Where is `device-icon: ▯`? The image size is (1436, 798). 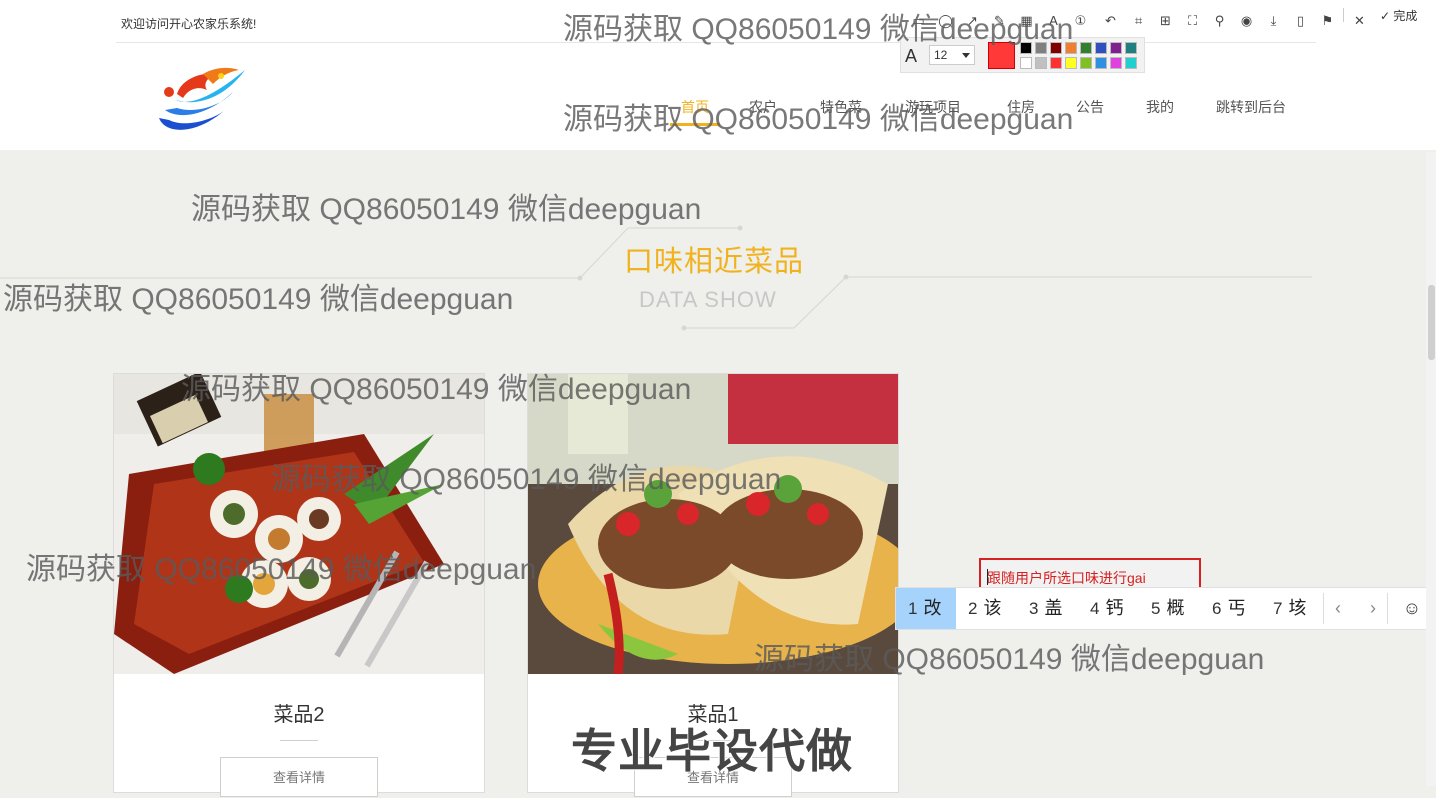
device-icon: ▯ is located at coordinates (1300, 20).